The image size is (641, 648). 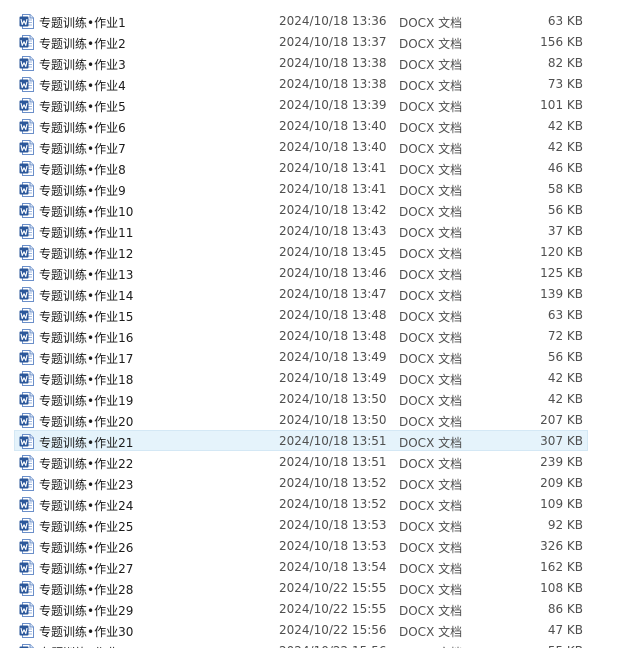 I want to click on file-size: 307 KB, so click(x=561, y=441).